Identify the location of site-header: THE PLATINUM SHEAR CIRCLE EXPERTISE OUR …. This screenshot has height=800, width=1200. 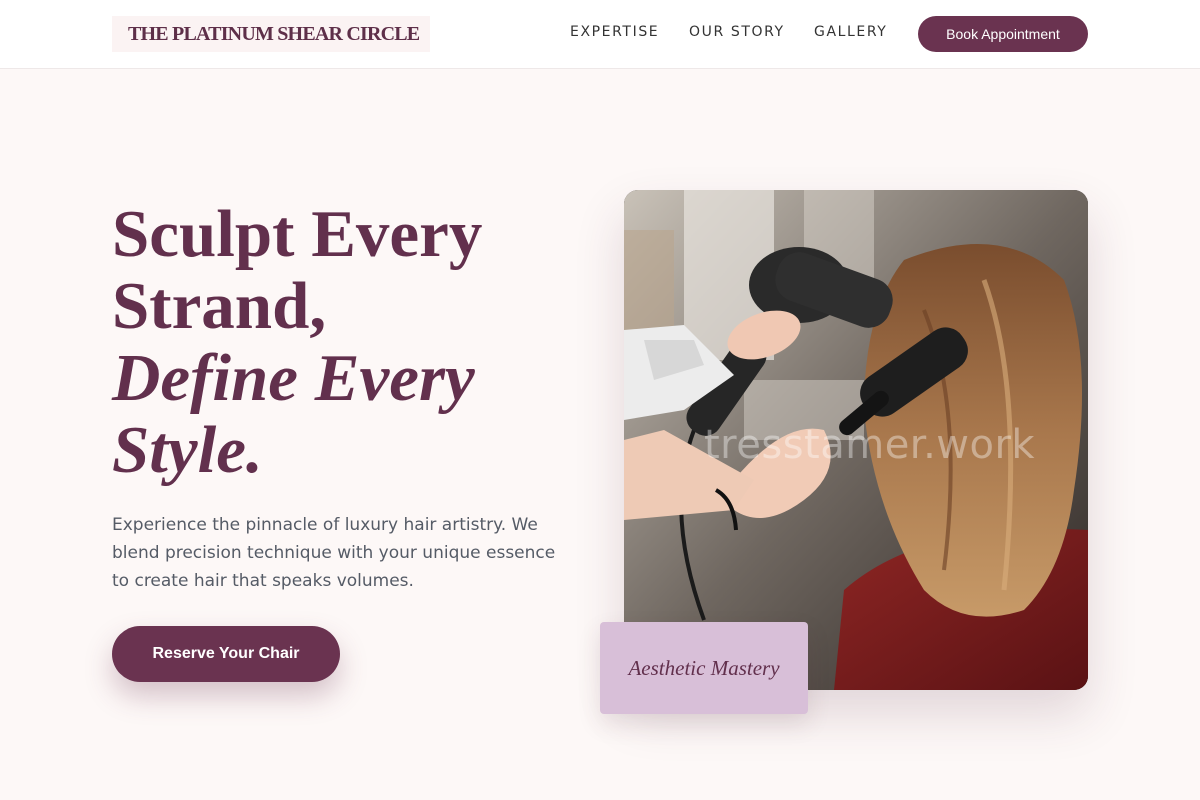
(600, 34).